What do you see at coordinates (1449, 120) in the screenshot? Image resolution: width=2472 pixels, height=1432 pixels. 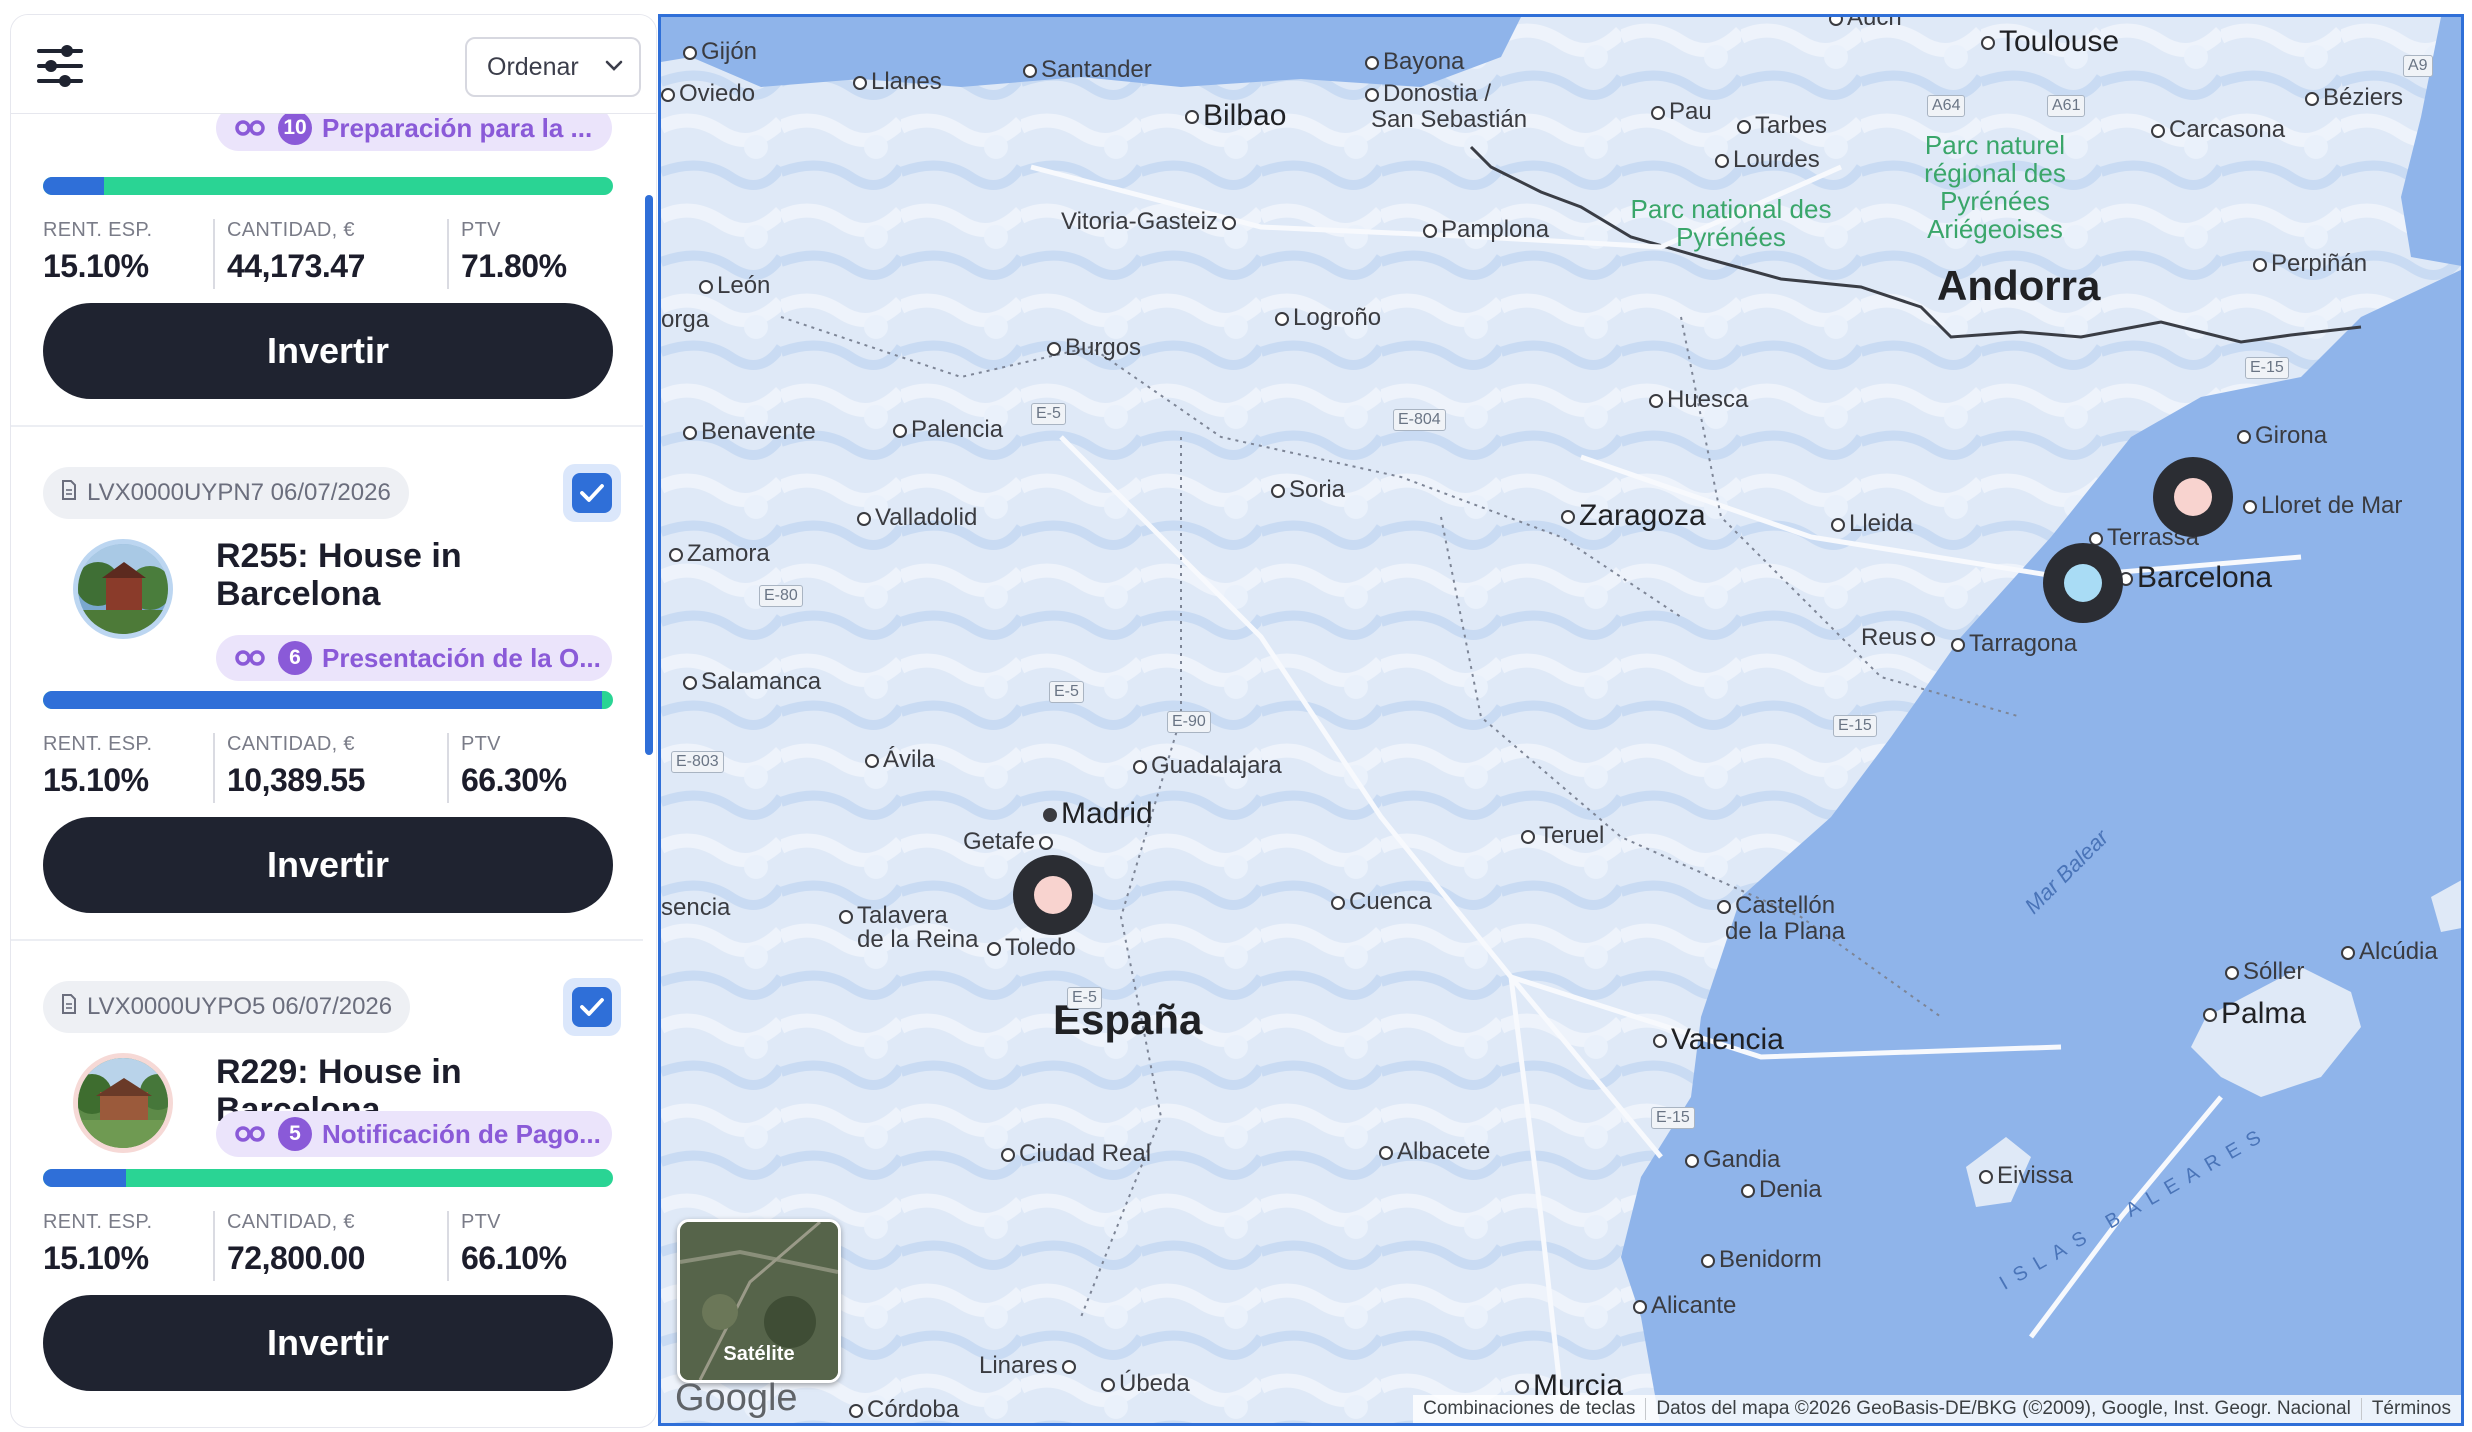 I see `city-label: San Sebastián` at bounding box center [1449, 120].